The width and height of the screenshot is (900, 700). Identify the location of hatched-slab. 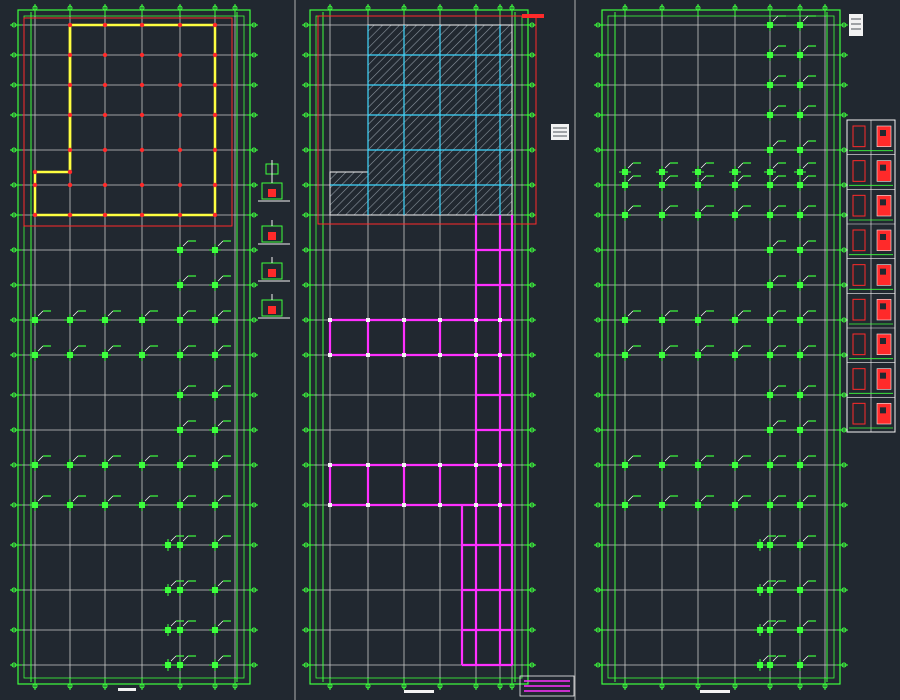
(421, 120).